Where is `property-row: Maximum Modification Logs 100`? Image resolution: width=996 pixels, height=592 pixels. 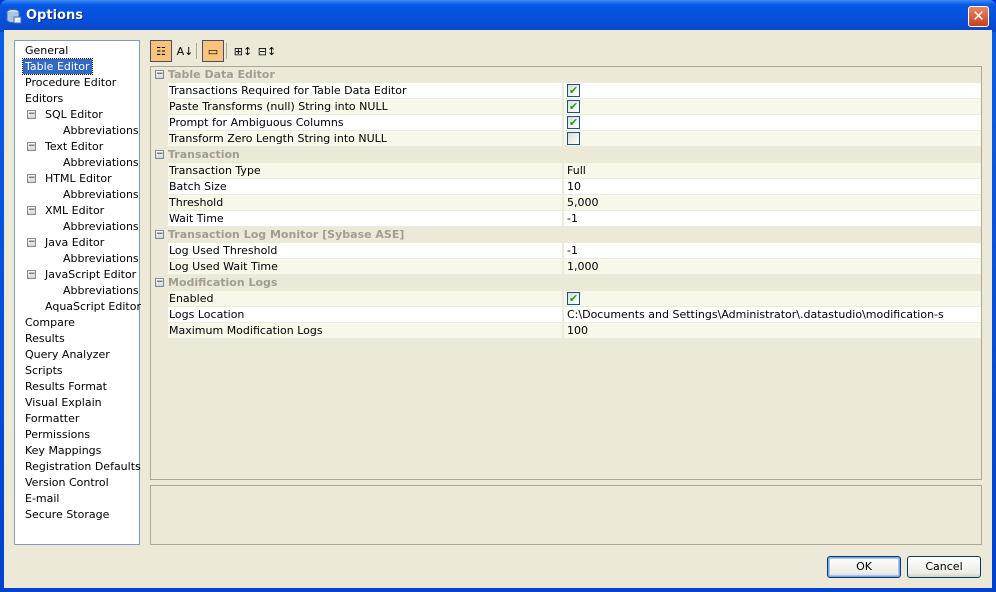
property-row: Maximum Modification Logs 100 is located at coordinates (566, 331).